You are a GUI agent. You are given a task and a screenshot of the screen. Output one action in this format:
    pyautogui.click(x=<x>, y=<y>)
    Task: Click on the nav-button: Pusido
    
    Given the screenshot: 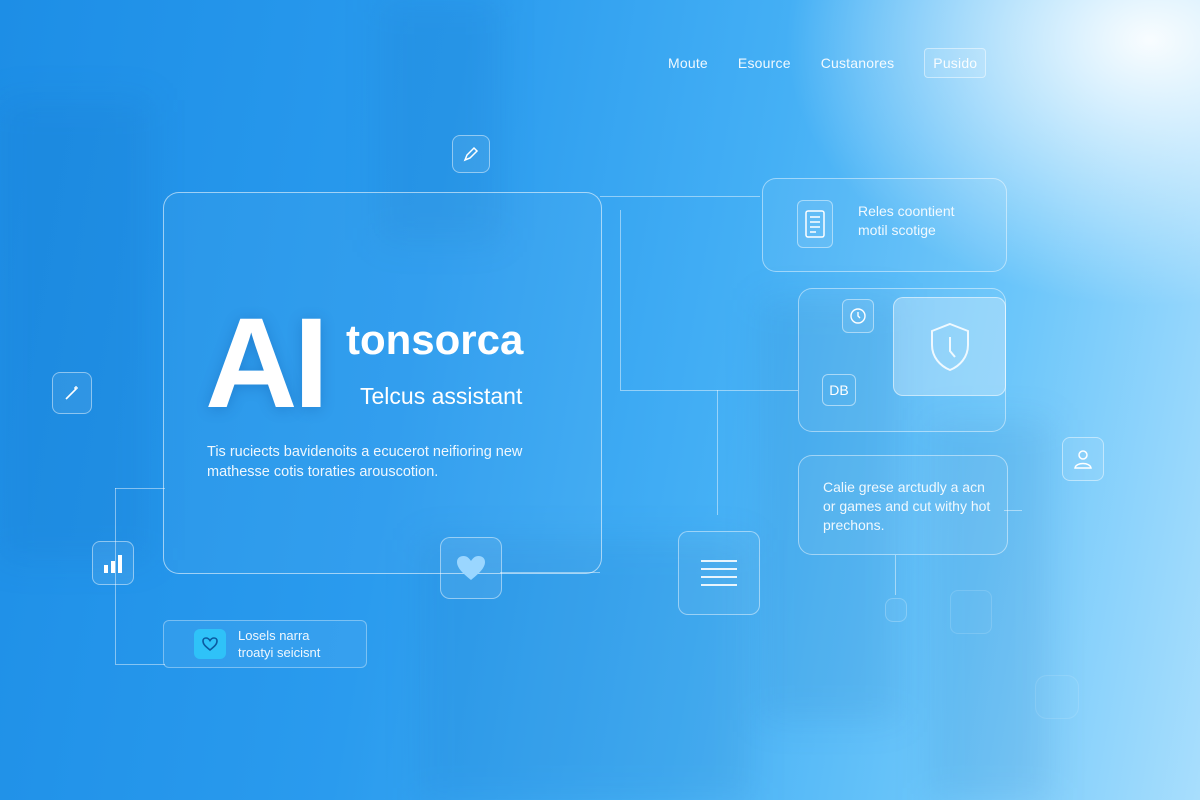 What is the action you would take?
    pyautogui.click(x=955, y=63)
    